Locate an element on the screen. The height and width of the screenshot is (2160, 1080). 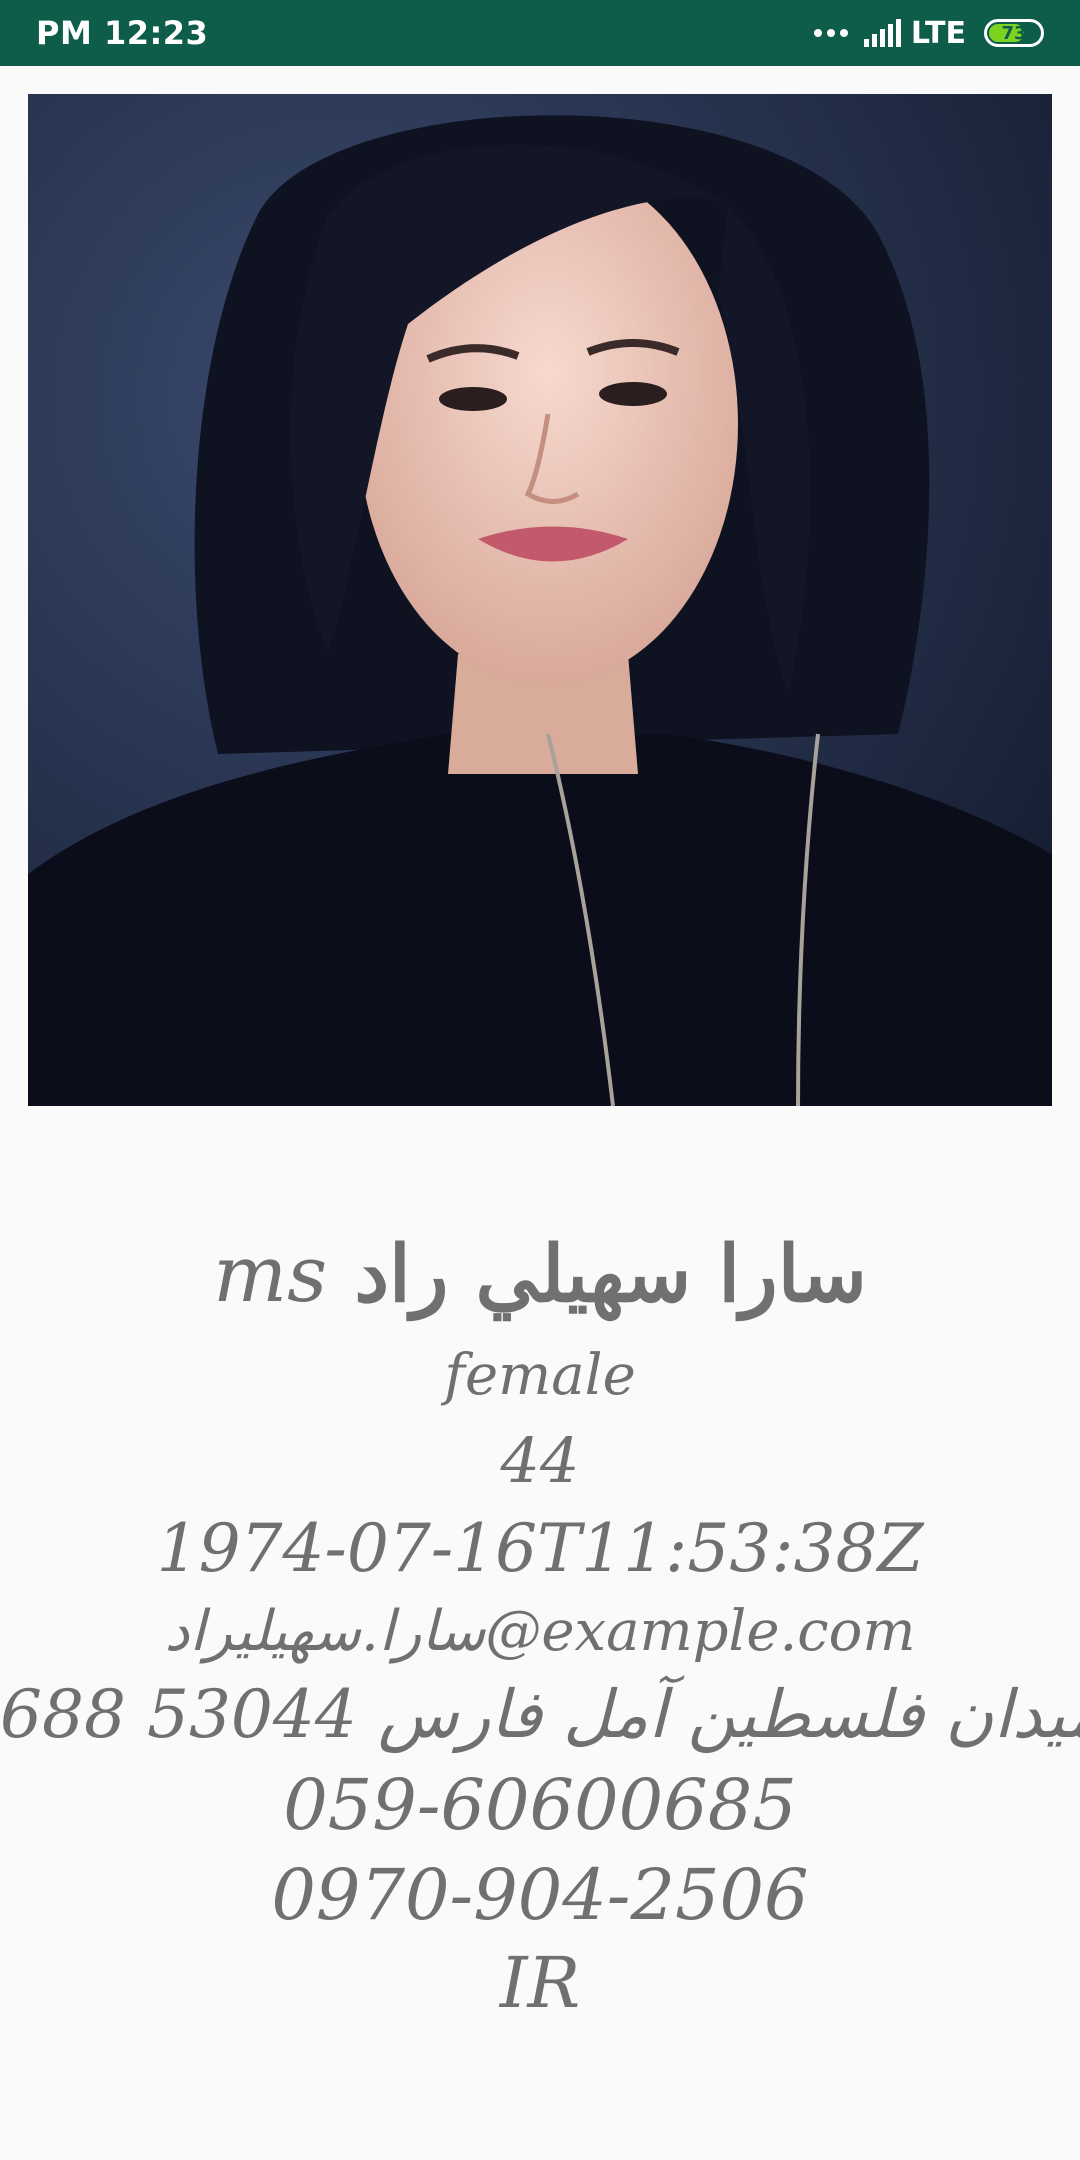
name-title: ms is located at coordinates (270, 1275).